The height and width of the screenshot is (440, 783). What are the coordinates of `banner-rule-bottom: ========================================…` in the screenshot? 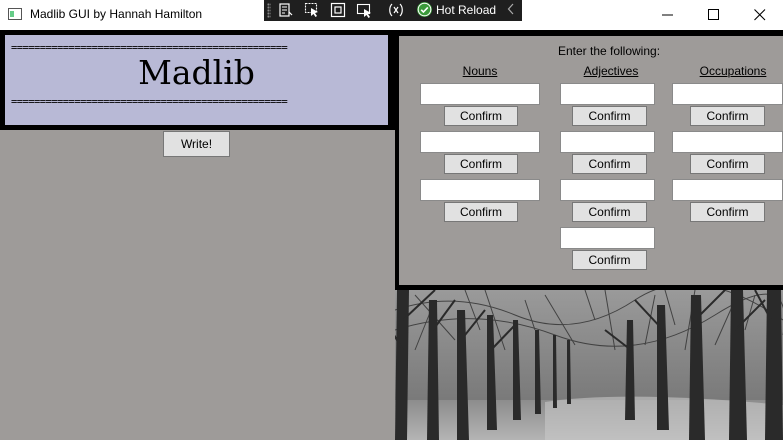 It's located at (149, 102).